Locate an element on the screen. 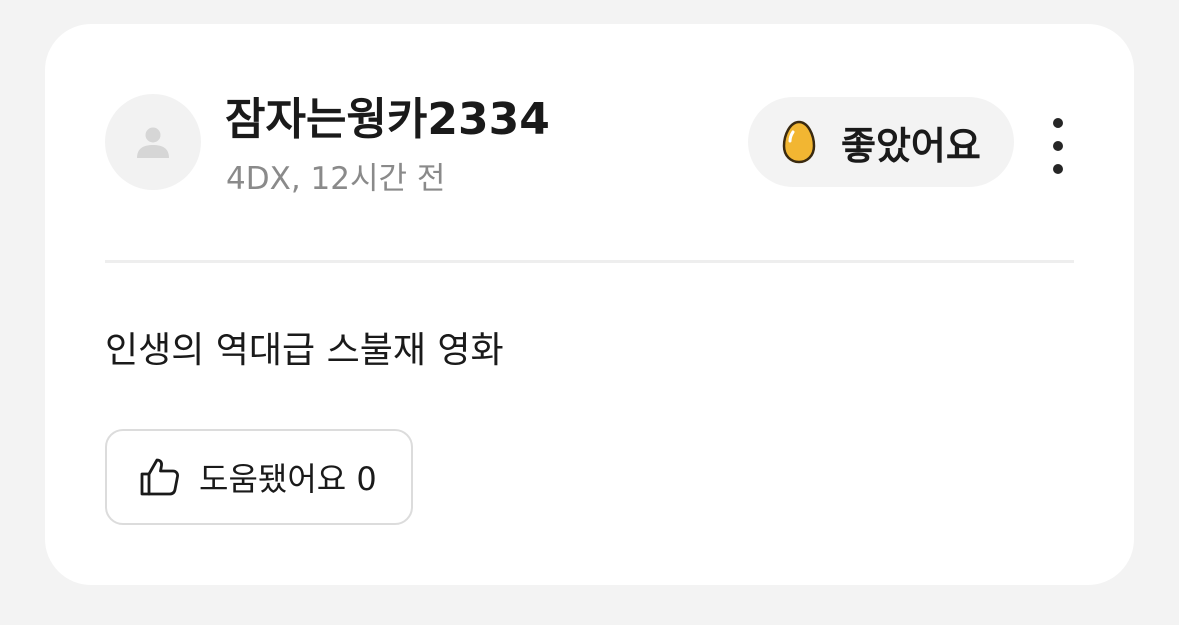 Image resolution: width=1179 pixels, height=625 pixels. helpful-button: 도움됐어요 0 is located at coordinates (259, 477).